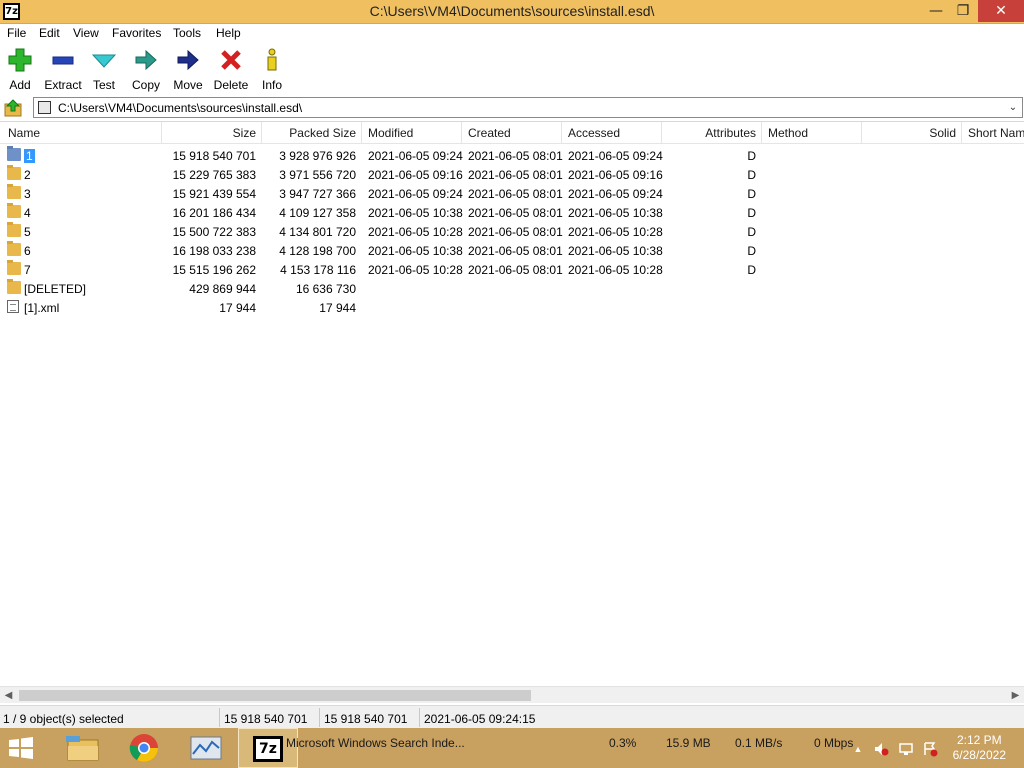 This screenshot has height=768, width=1024. What do you see at coordinates (415, 194) in the screenshot?
I see `row-modified: 2021-06-05 09:24` at bounding box center [415, 194].